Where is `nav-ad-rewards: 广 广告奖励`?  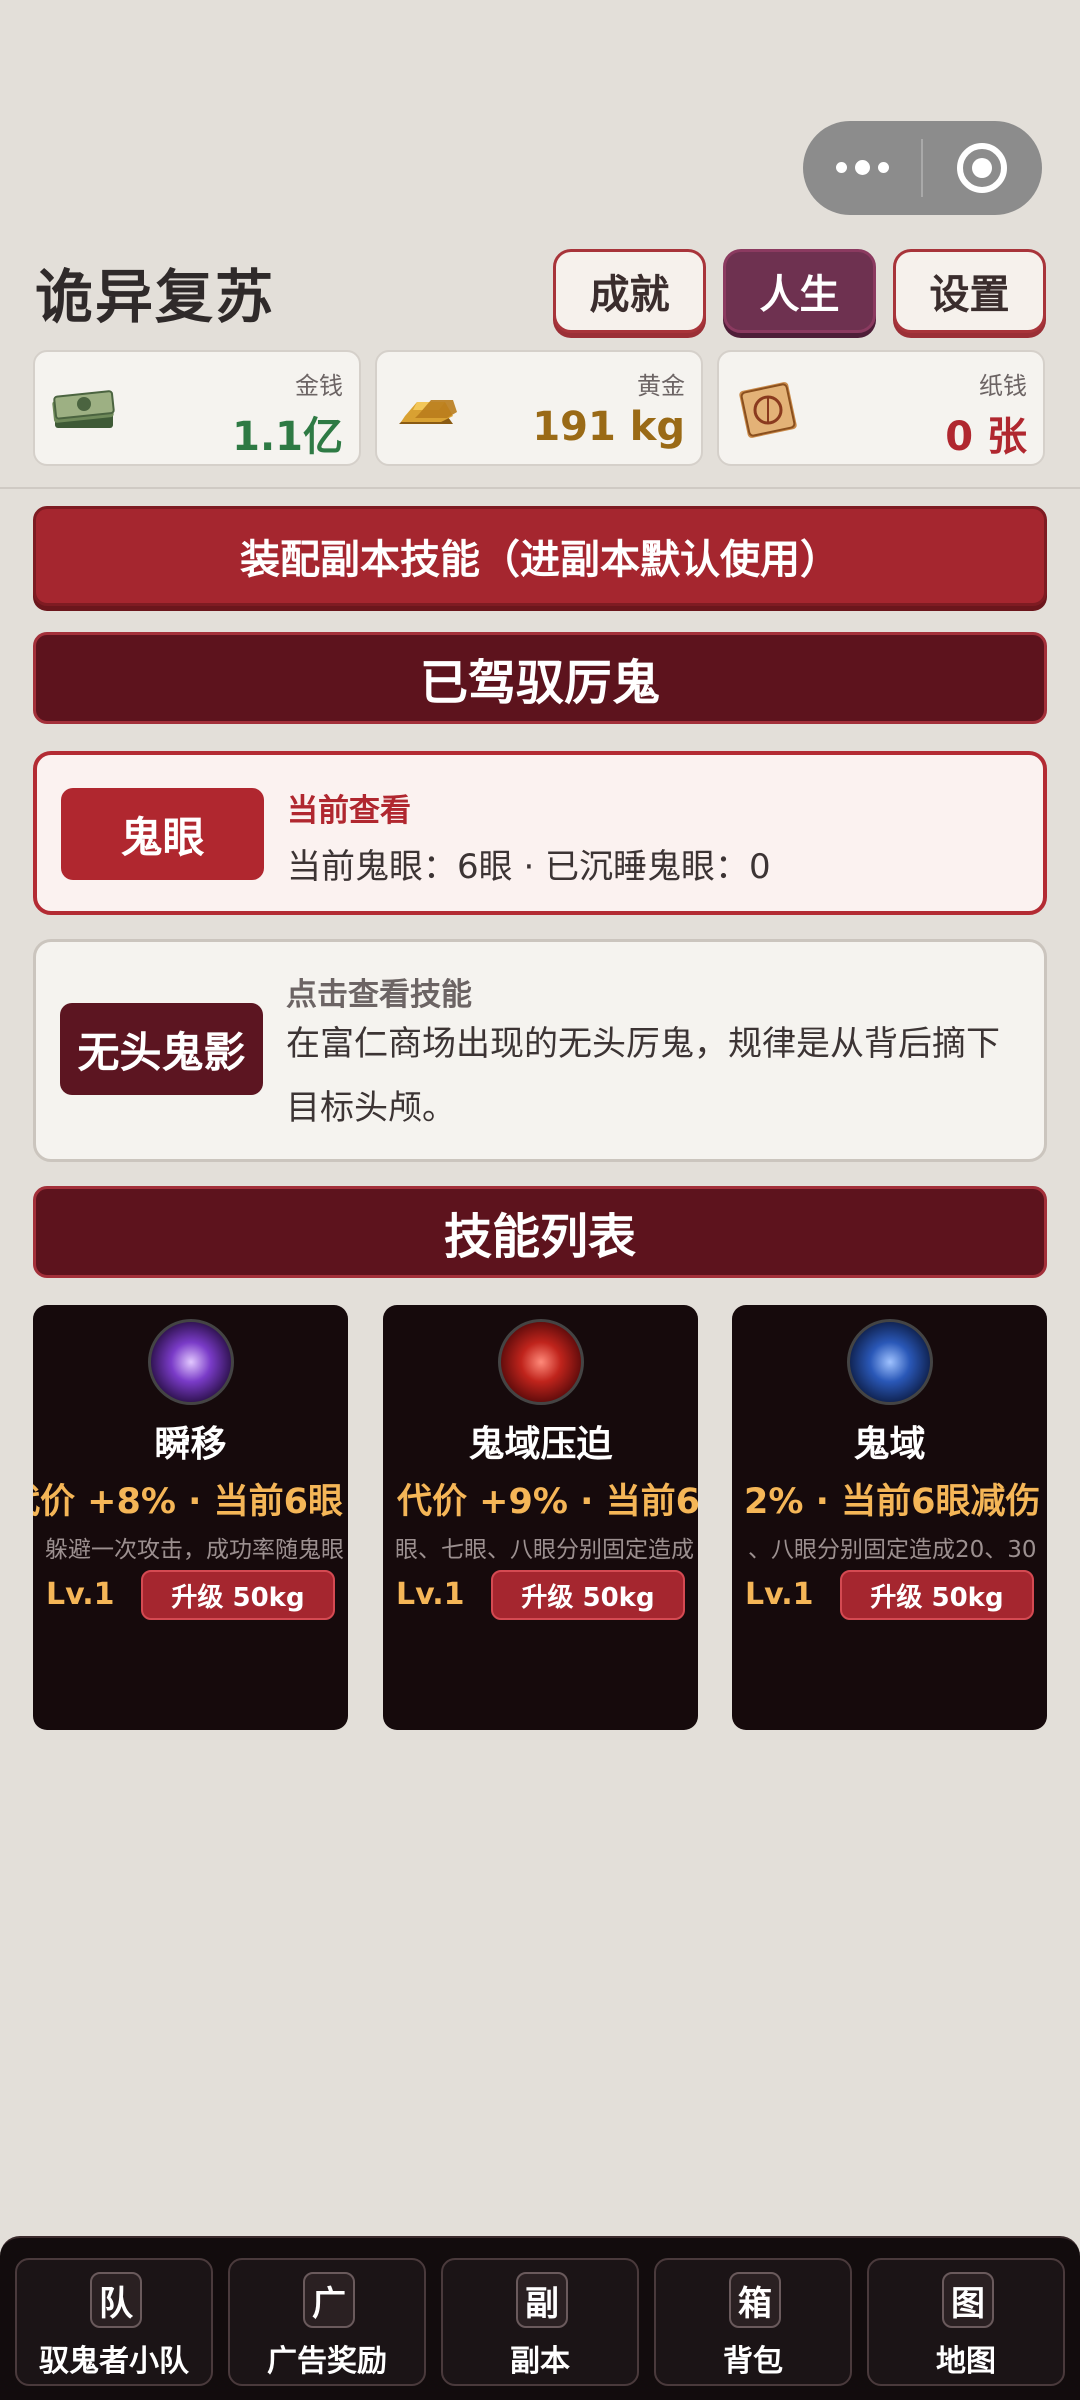
nav-ad-rewards: 广 广告奖励 is located at coordinates (327, 2322).